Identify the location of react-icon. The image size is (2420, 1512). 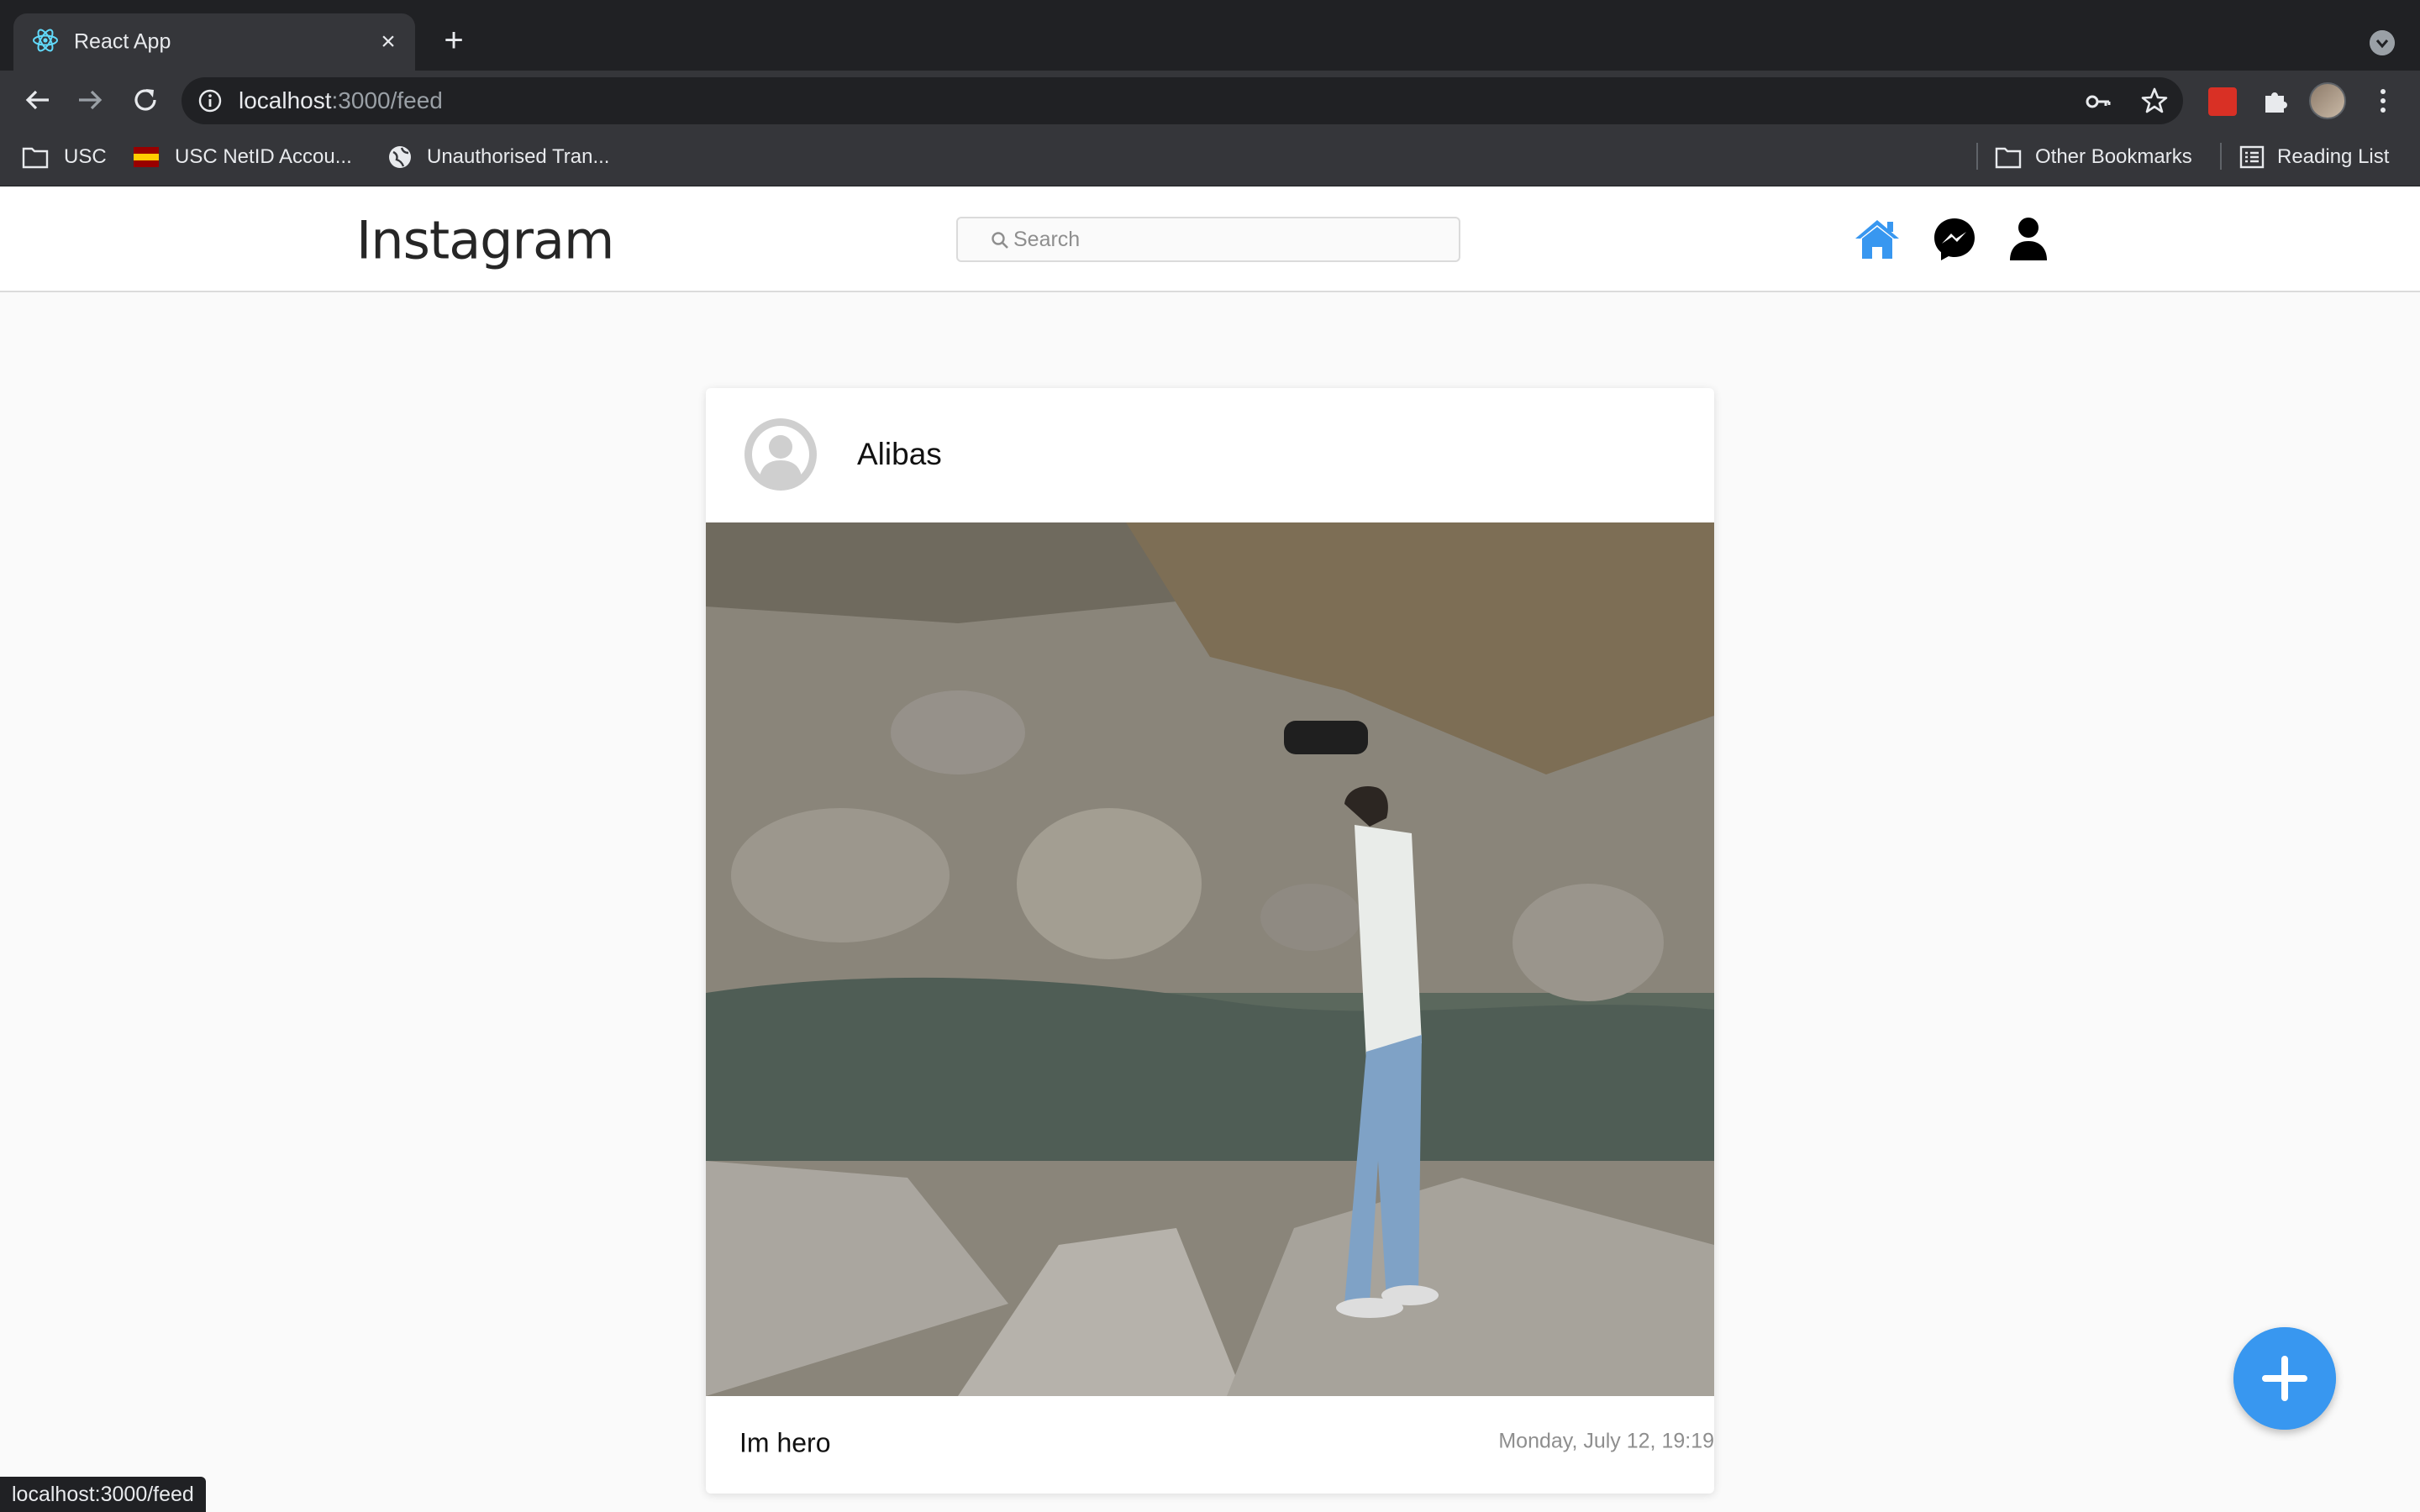
(45, 40).